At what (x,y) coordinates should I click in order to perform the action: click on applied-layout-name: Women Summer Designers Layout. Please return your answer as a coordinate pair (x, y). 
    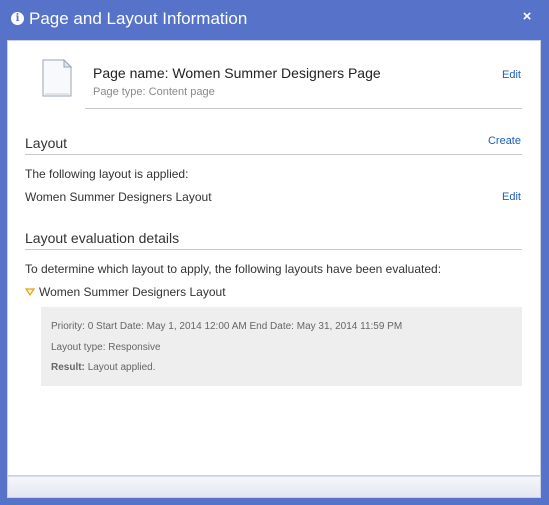
    Looking at the image, I should click on (118, 197).